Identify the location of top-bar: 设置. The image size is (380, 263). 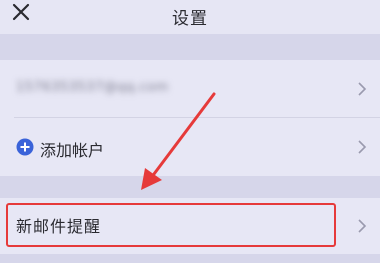
(190, 17).